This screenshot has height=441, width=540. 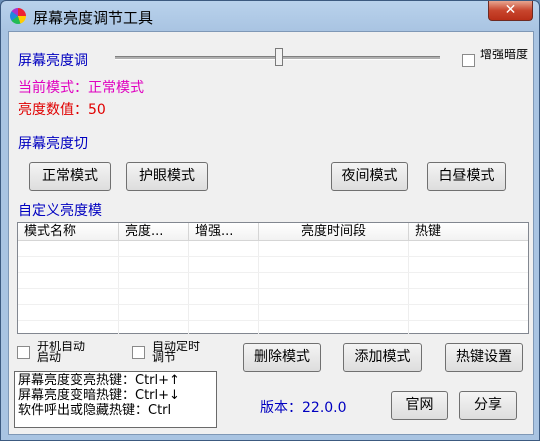 What do you see at coordinates (70, 176) in the screenshot?
I see `normal-mode-button: 正常模式` at bounding box center [70, 176].